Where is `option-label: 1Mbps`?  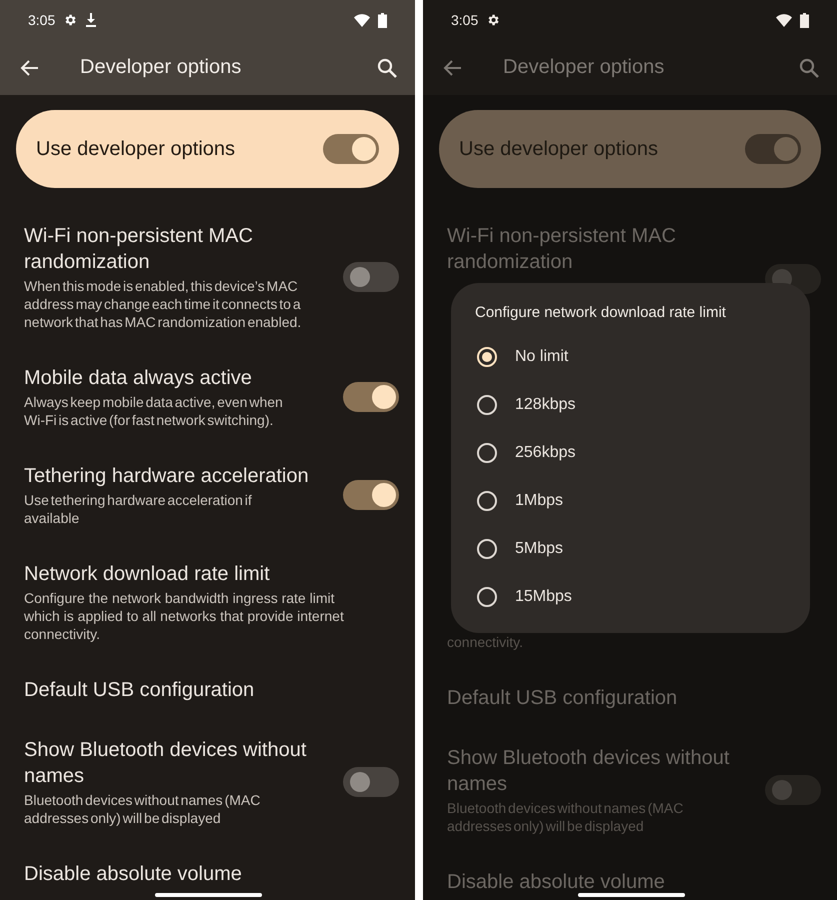 option-label: 1Mbps is located at coordinates (539, 501).